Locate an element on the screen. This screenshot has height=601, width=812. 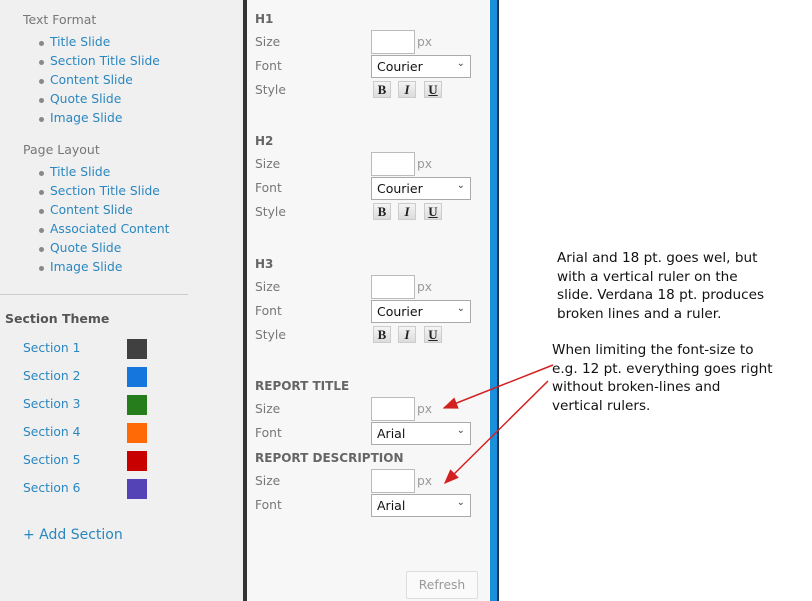
report-title-heading: REPORT TITLE is located at coordinates (302, 386).